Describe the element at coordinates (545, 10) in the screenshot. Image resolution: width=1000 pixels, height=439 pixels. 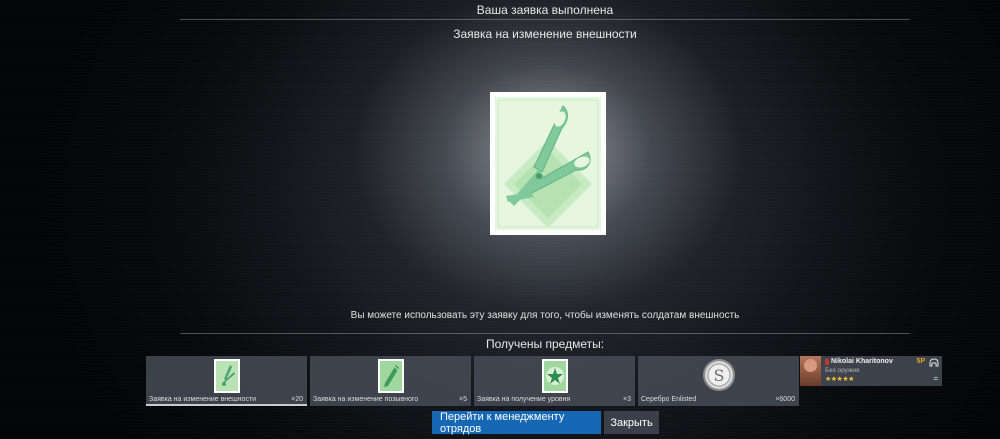
I see `page-title: Ваша заявка выполнена` at that location.